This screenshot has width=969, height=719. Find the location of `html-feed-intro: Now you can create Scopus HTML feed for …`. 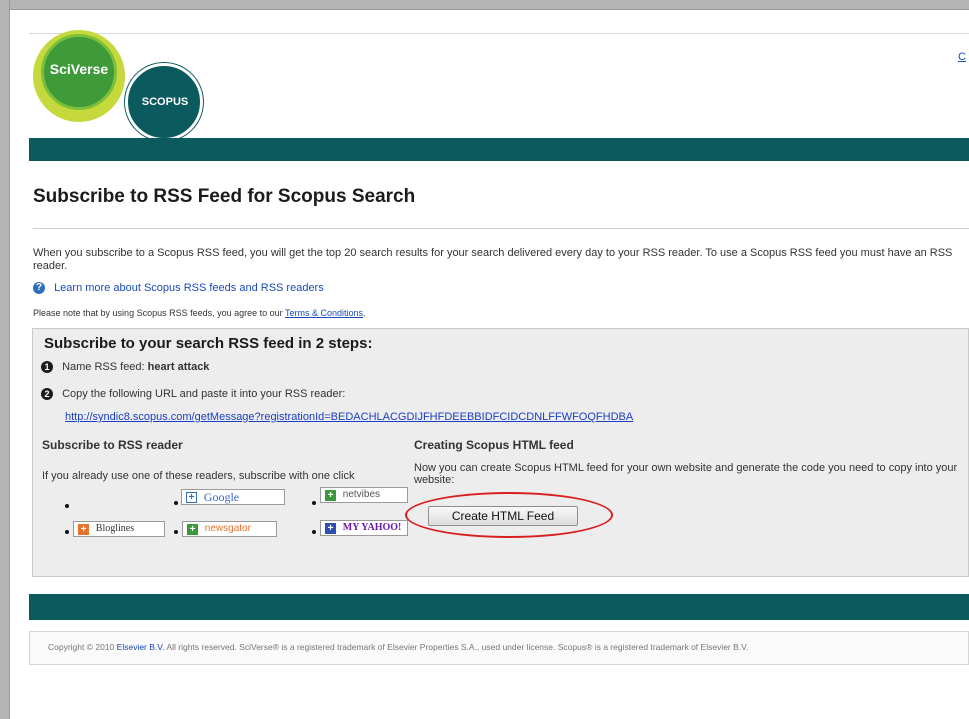

html-feed-intro: Now you can create Scopus HTML feed for … is located at coordinates (686, 474).